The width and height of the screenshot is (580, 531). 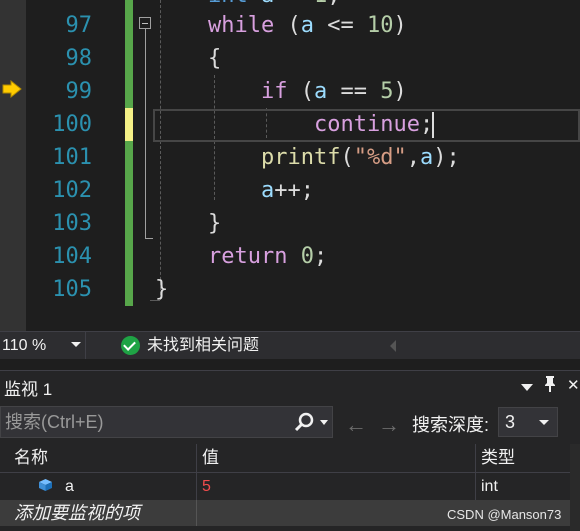 What do you see at coordinates (160, 150) in the screenshot?
I see `indent-guide` at bounding box center [160, 150].